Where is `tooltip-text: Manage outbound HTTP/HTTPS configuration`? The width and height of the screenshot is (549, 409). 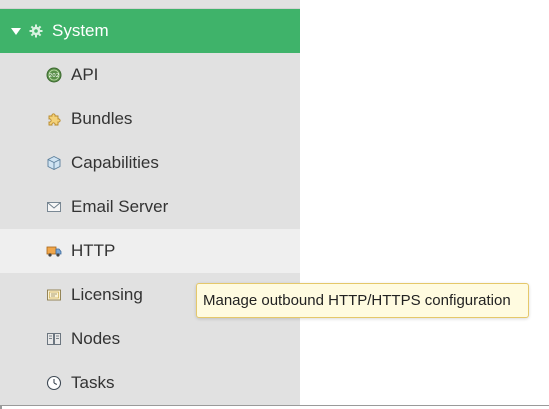 tooltip-text: Manage outbound HTTP/HTTPS configuration is located at coordinates (357, 300).